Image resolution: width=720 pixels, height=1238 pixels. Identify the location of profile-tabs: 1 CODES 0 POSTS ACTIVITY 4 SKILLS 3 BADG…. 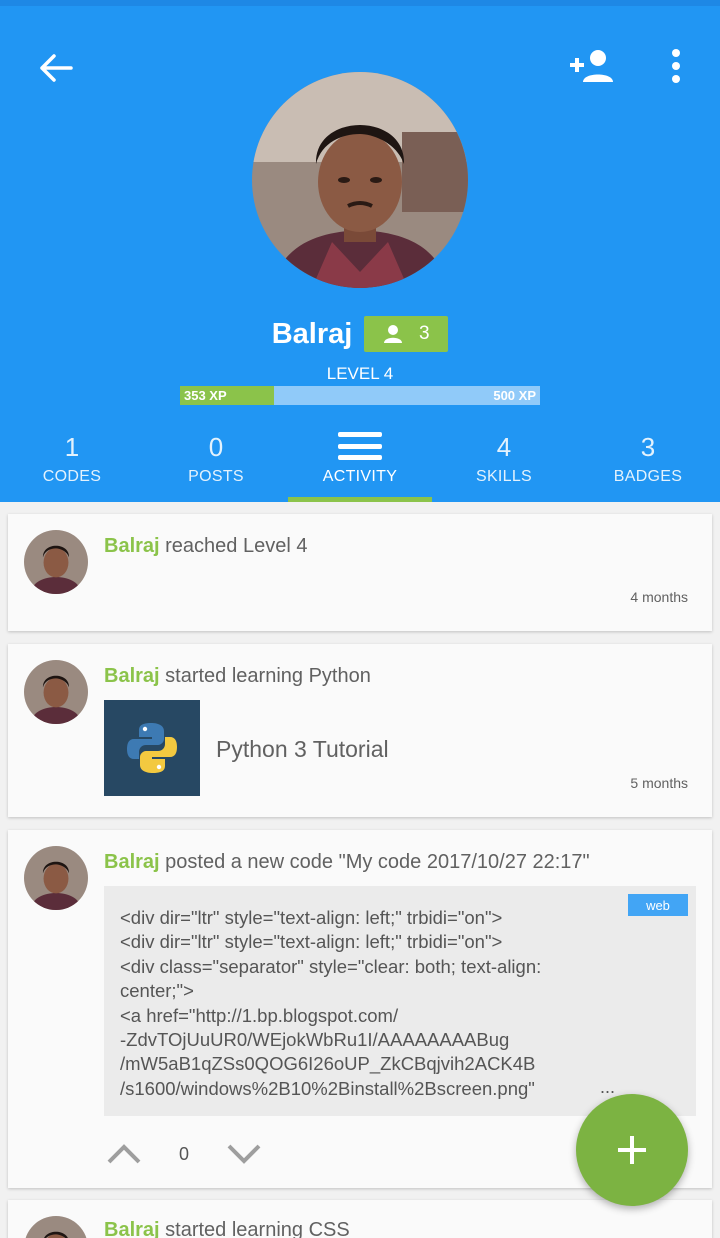
(360, 463).